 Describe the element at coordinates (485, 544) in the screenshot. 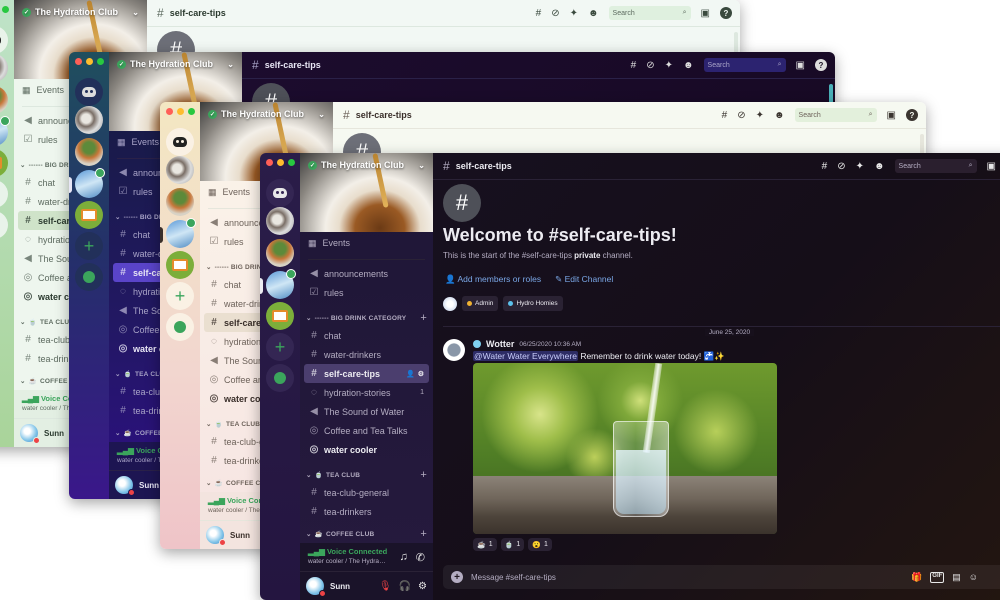

I see `reaction: ☕1` at that location.